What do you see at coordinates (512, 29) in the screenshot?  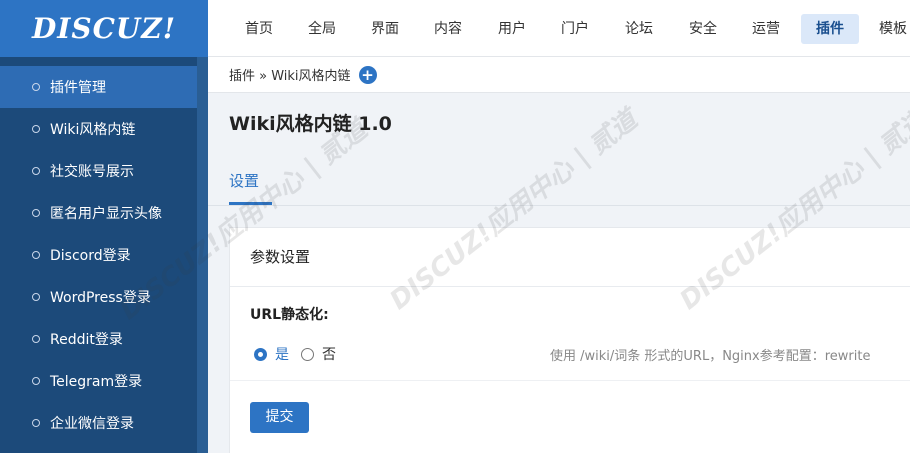 I see `nav-users: 用户` at bounding box center [512, 29].